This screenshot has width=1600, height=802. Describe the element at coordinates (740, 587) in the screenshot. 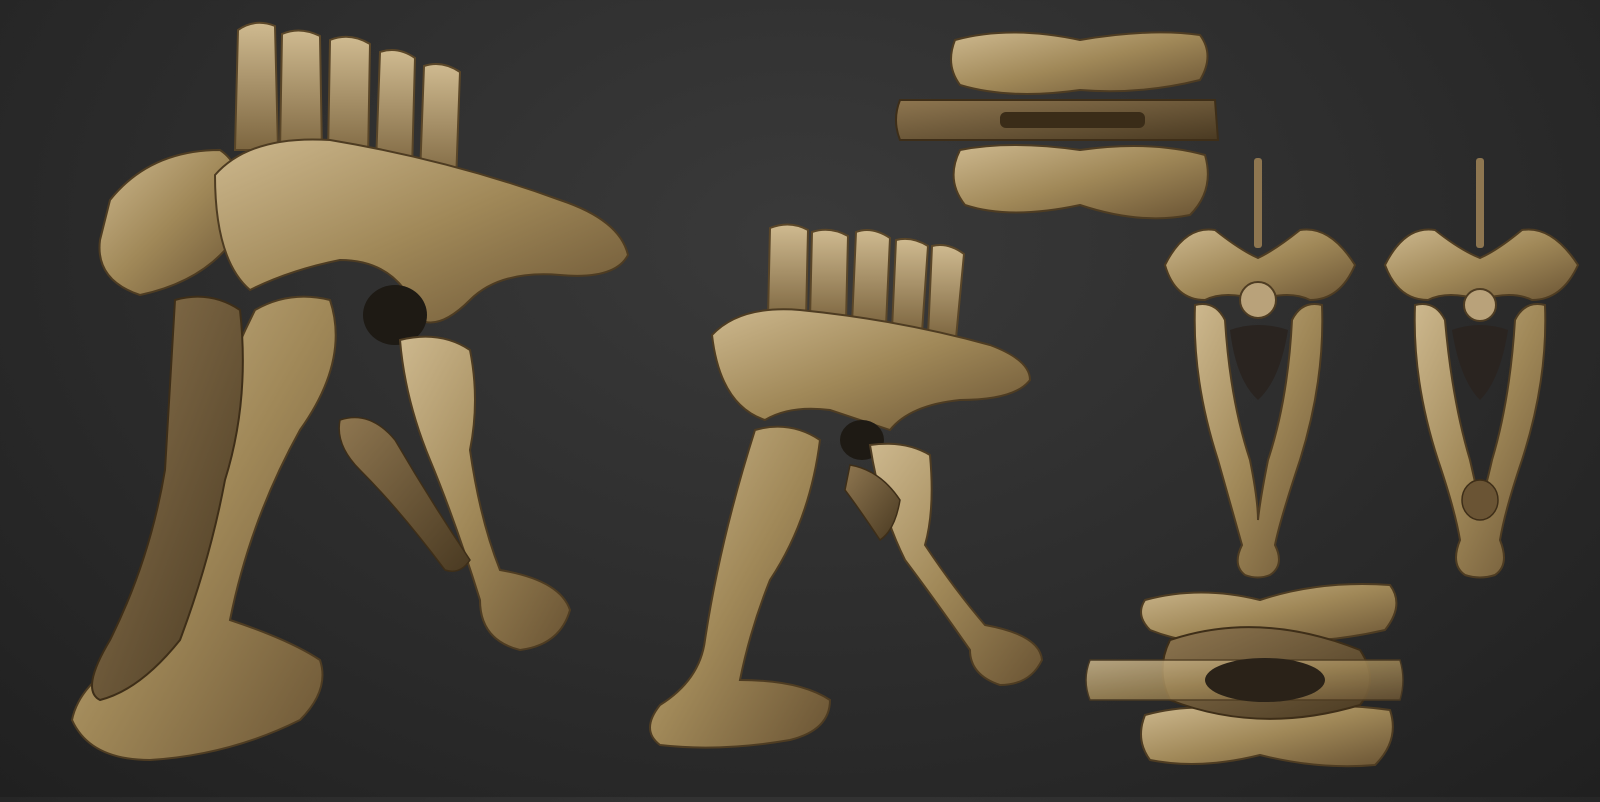

I see `pubis-side` at that location.